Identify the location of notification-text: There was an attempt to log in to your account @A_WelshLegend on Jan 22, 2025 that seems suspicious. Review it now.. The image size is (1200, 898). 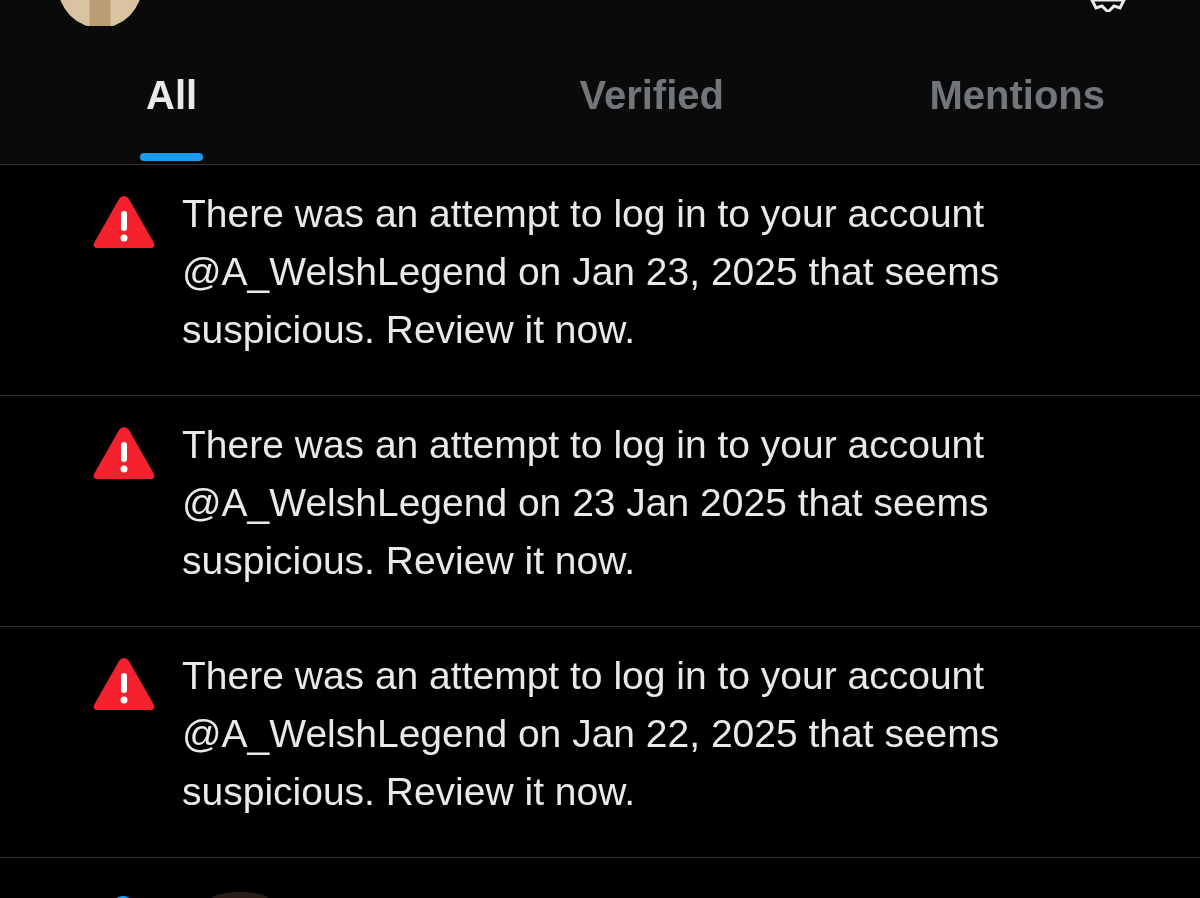
(591, 734).